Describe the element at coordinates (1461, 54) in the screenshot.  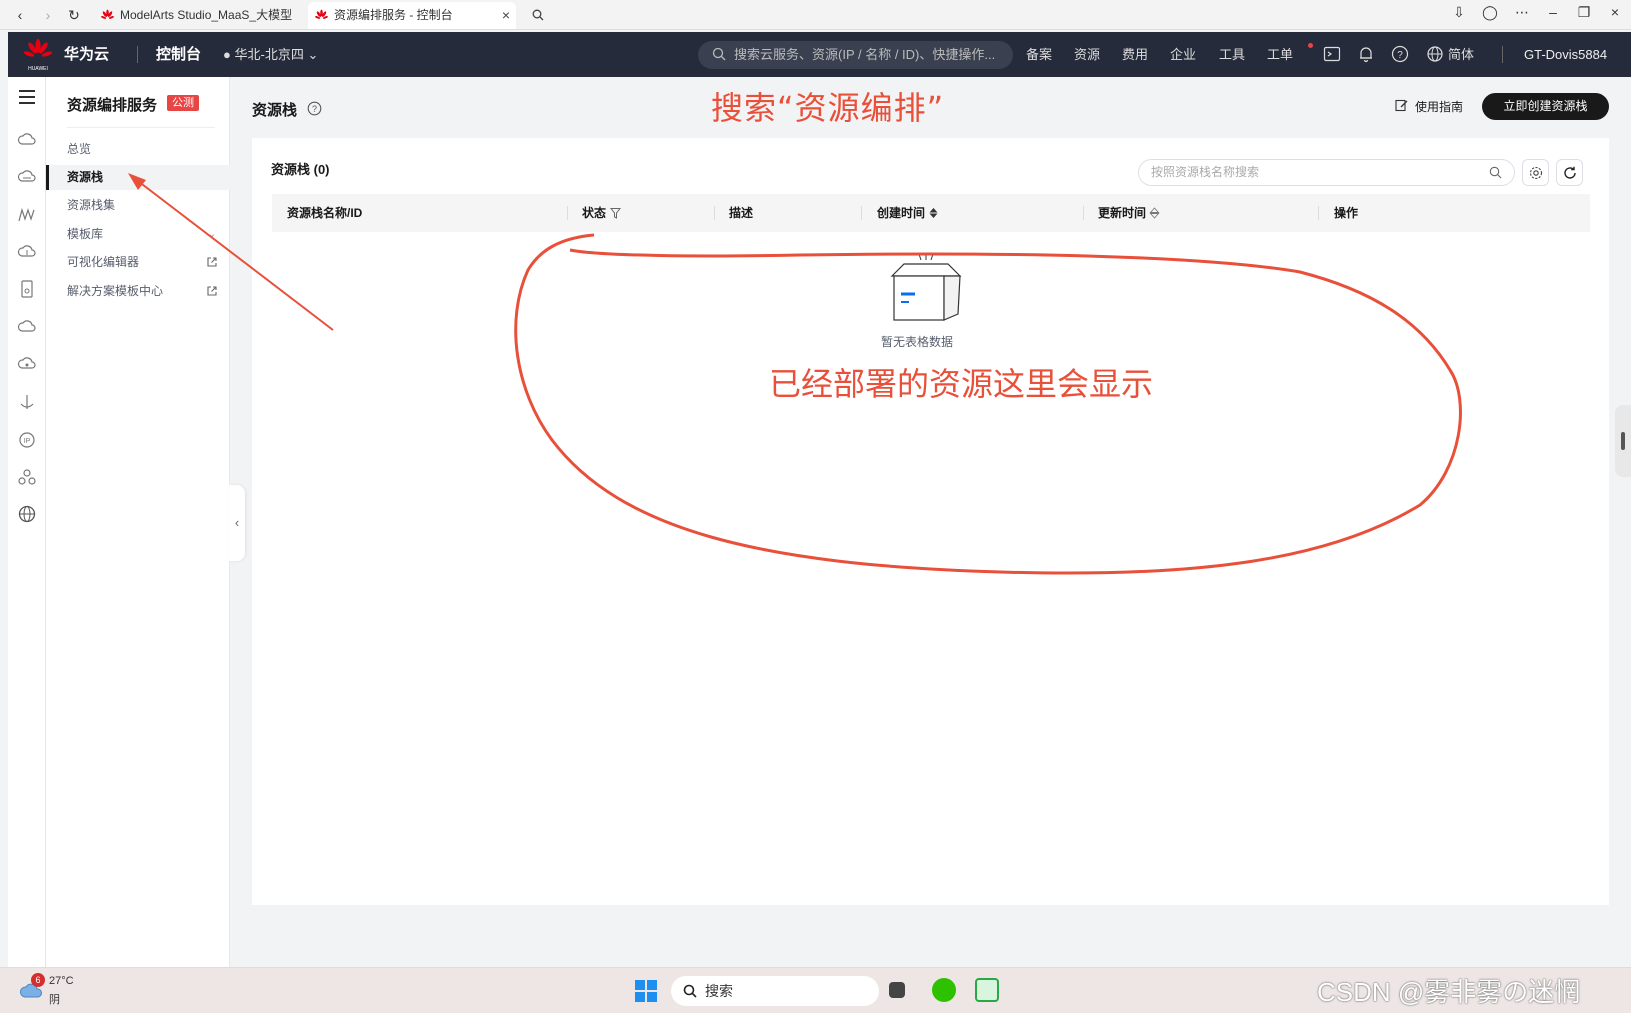
I see `language-selector: 简体` at that location.